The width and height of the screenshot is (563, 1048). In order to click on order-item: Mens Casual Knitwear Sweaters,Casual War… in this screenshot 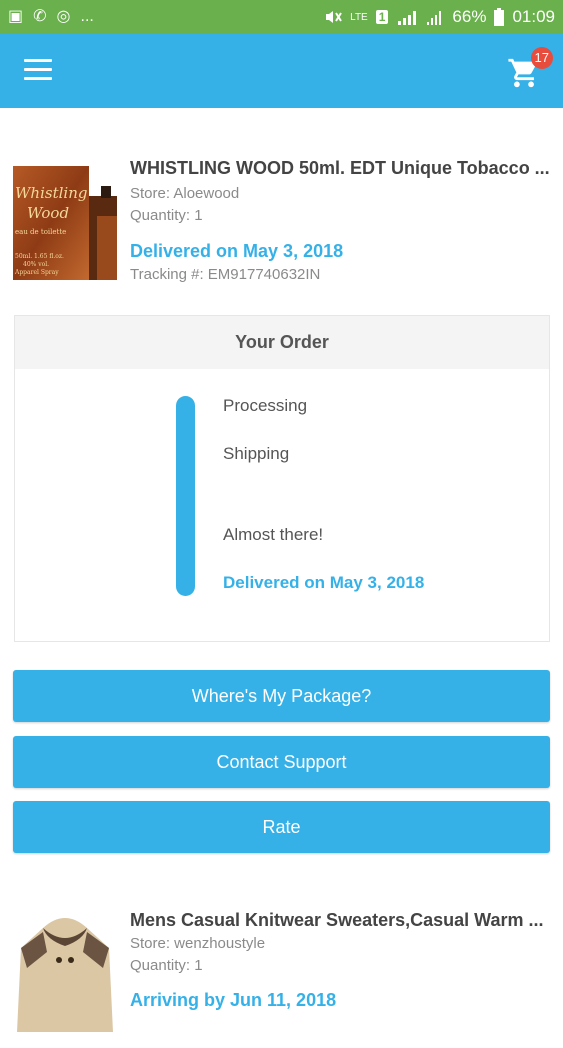, I will do `click(281, 978)`.